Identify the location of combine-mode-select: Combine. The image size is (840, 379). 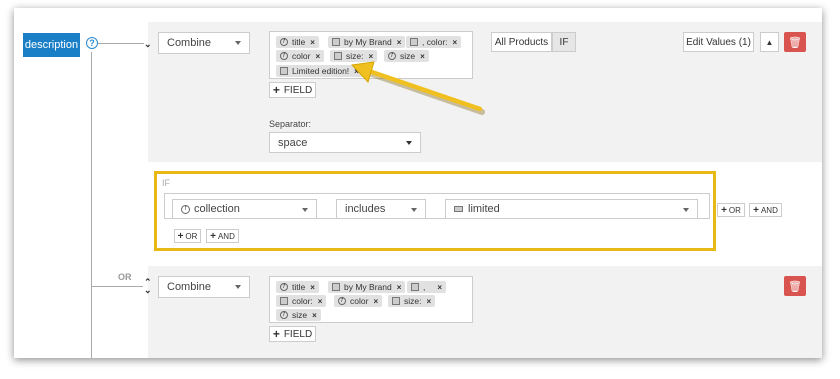
(204, 43).